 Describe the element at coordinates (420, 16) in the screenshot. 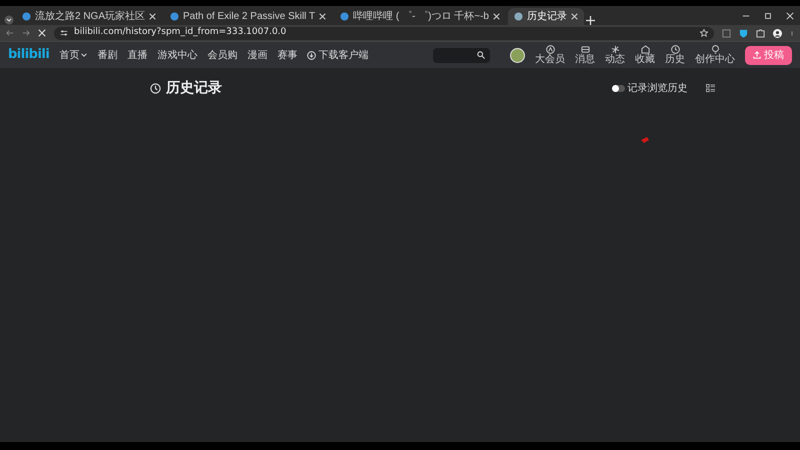

I see `browser-tab: 哔哩哔哩 ( ゜- ゜)つロ 千杯~-b` at that location.